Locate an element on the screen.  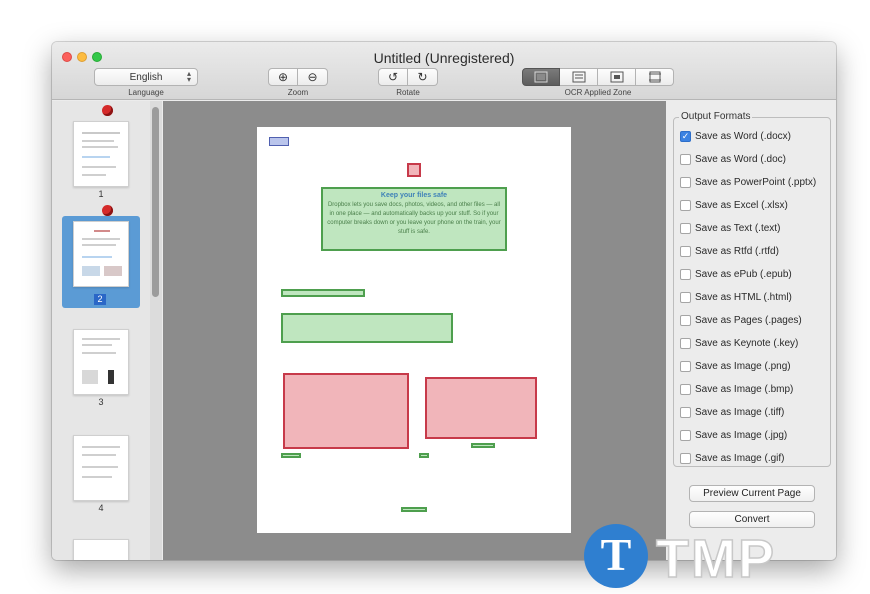
language-label: Language is located at coordinates (146, 92).